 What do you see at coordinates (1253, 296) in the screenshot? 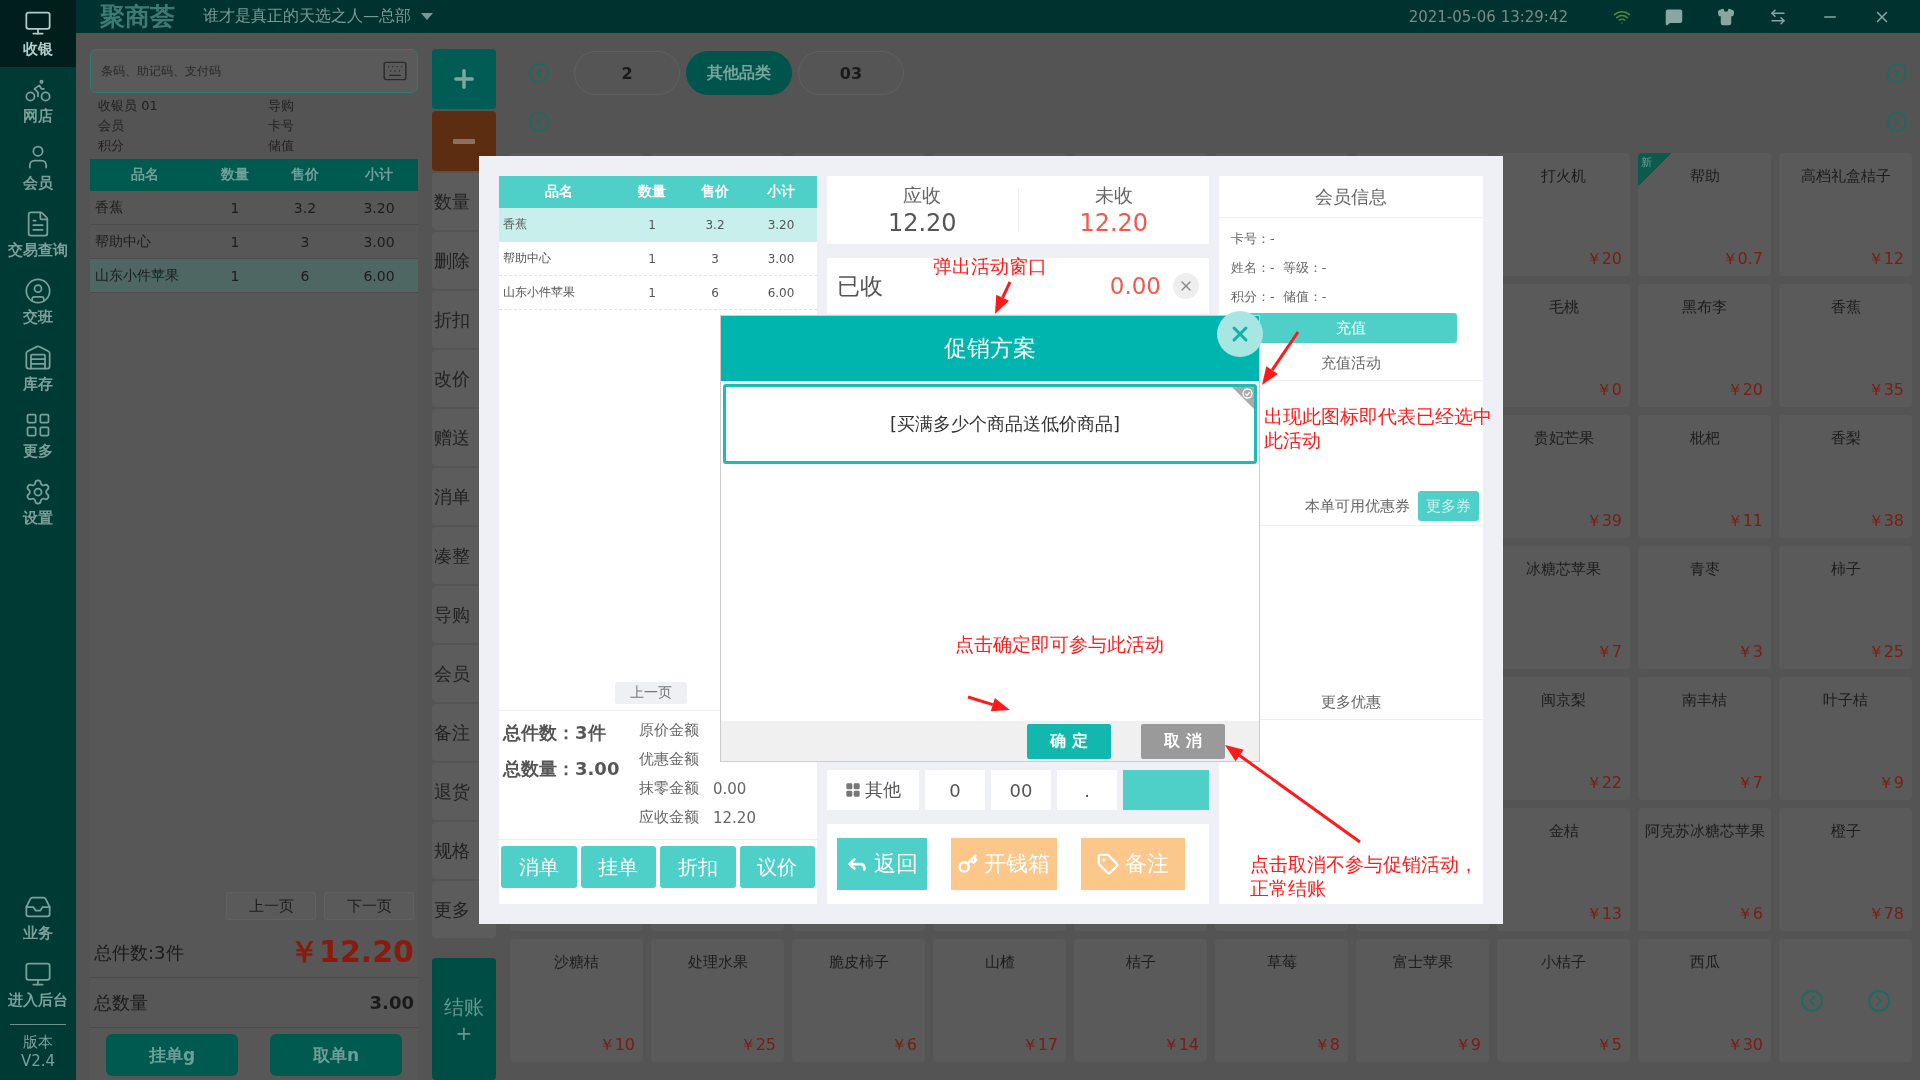
I see `member-field: 积分：-` at bounding box center [1253, 296].